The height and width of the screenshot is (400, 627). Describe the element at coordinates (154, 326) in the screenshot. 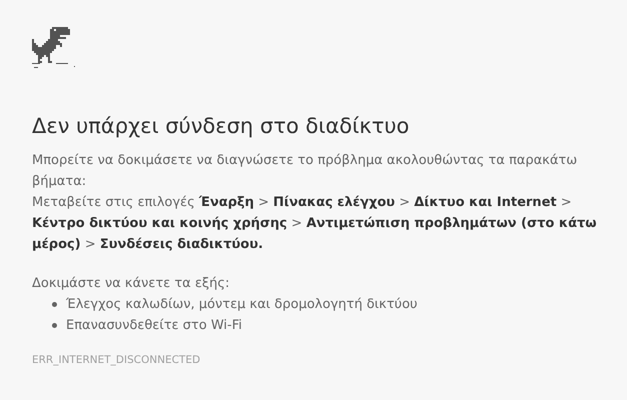

I see `suggestion-text: Επανασυνδεθείτε στο Wi-Fi` at that location.